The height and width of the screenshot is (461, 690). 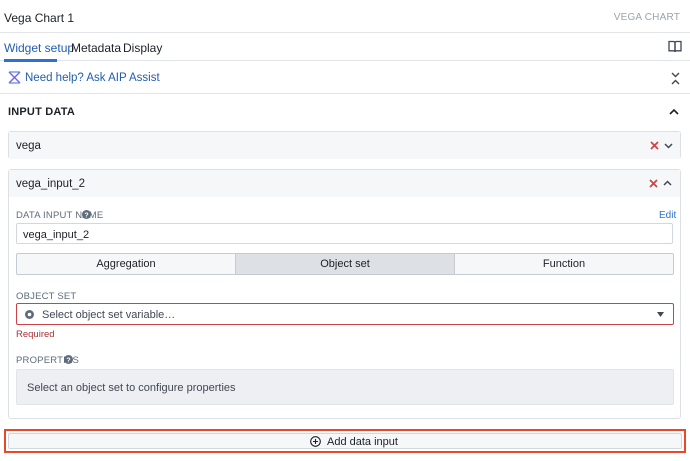 What do you see at coordinates (142, 48) in the screenshot?
I see `tab-display: Display` at bounding box center [142, 48].